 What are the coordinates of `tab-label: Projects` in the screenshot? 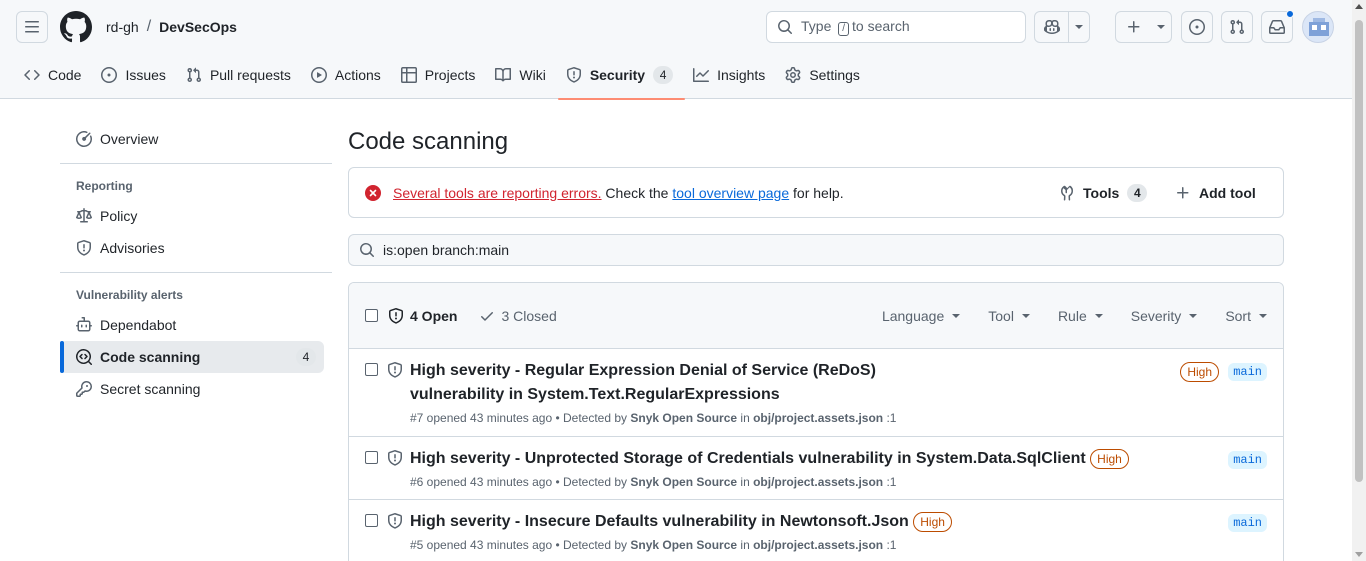 It's located at (450, 74).